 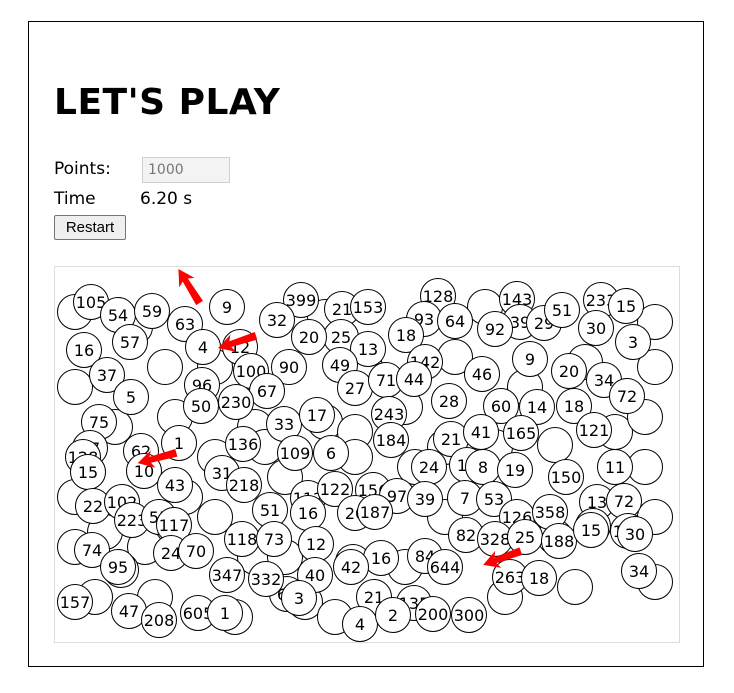 What do you see at coordinates (615, 467) in the screenshot?
I see `number-circle: 11` at bounding box center [615, 467].